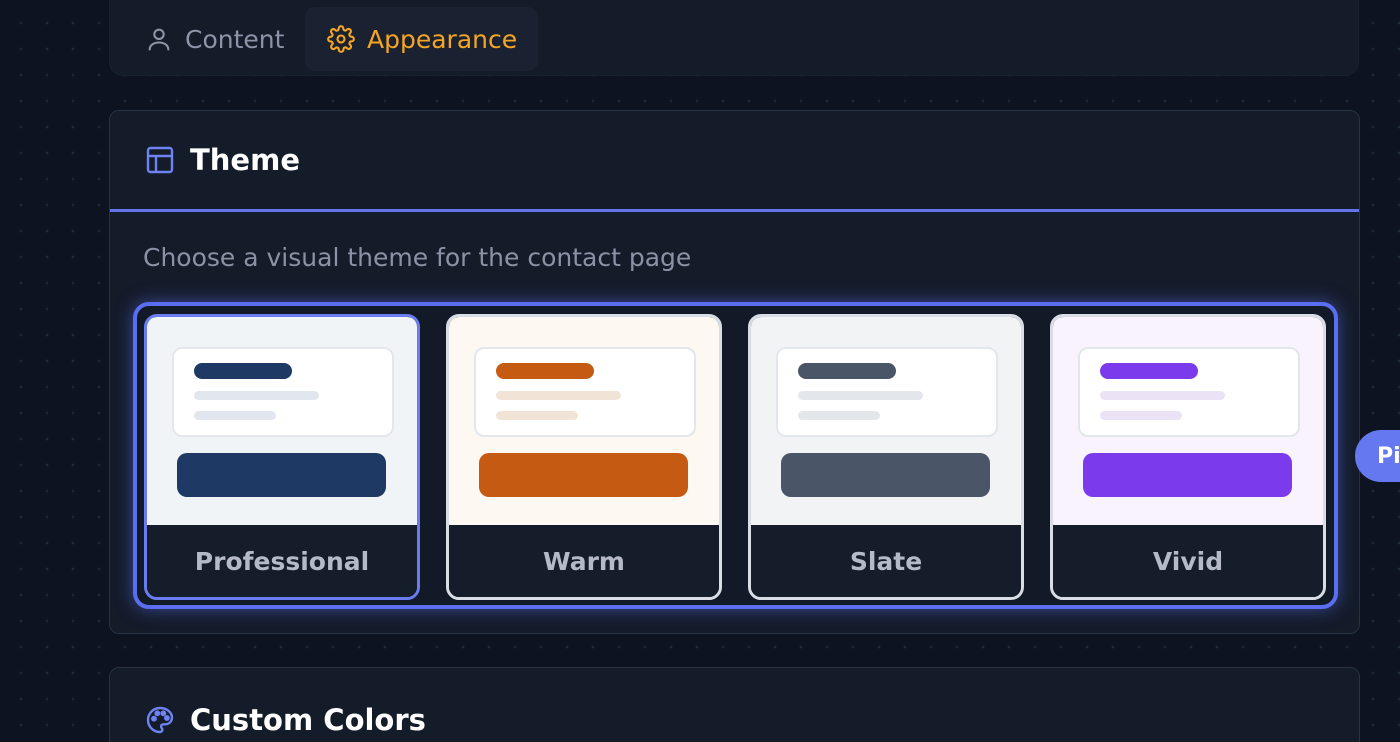  I want to click on theme-card-label: Slate, so click(886, 561).